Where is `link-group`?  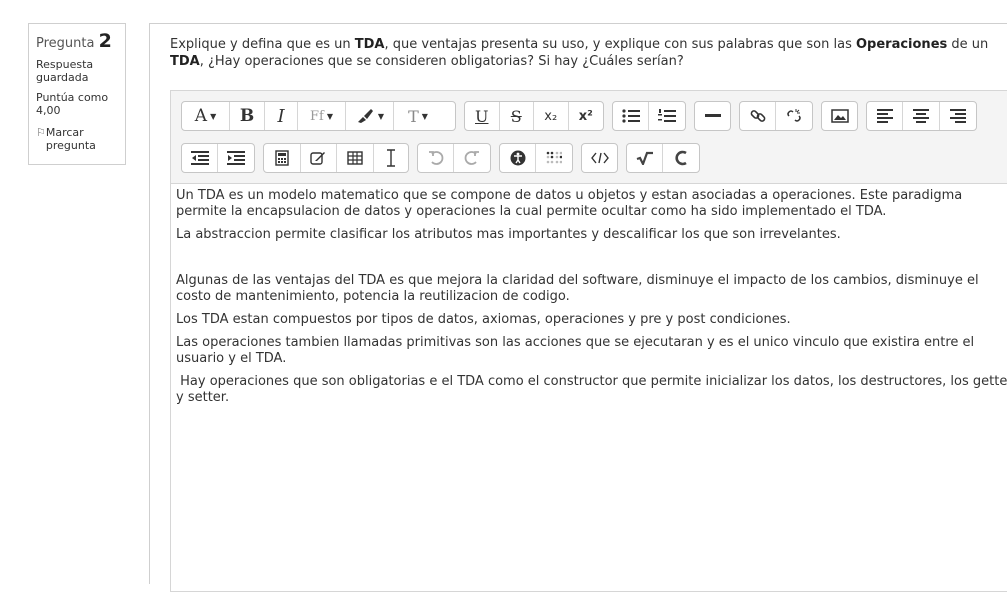
link-group is located at coordinates (776, 116).